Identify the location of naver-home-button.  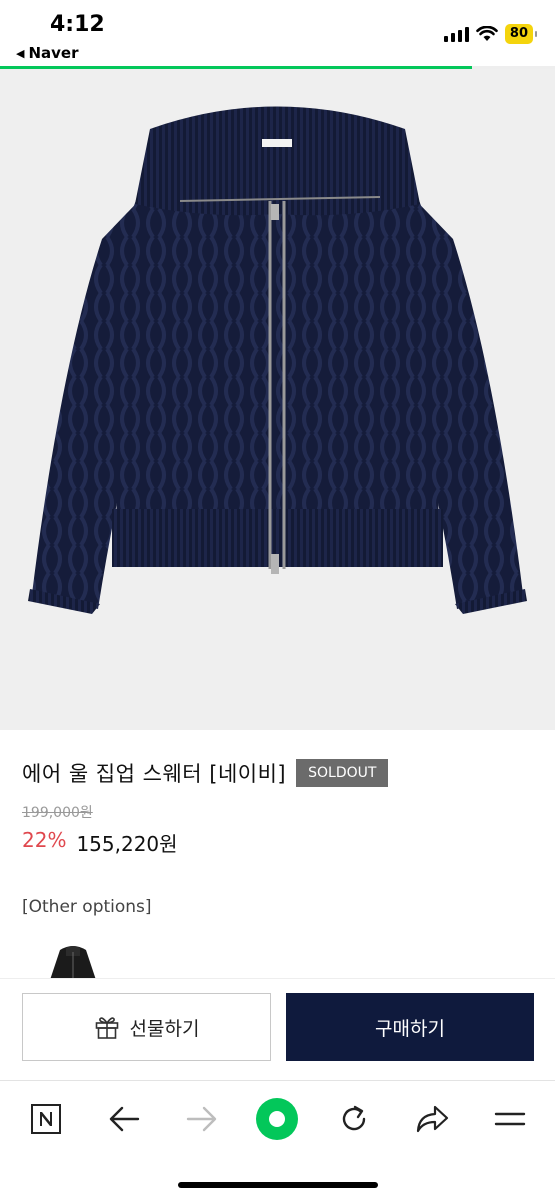
(46, 1119).